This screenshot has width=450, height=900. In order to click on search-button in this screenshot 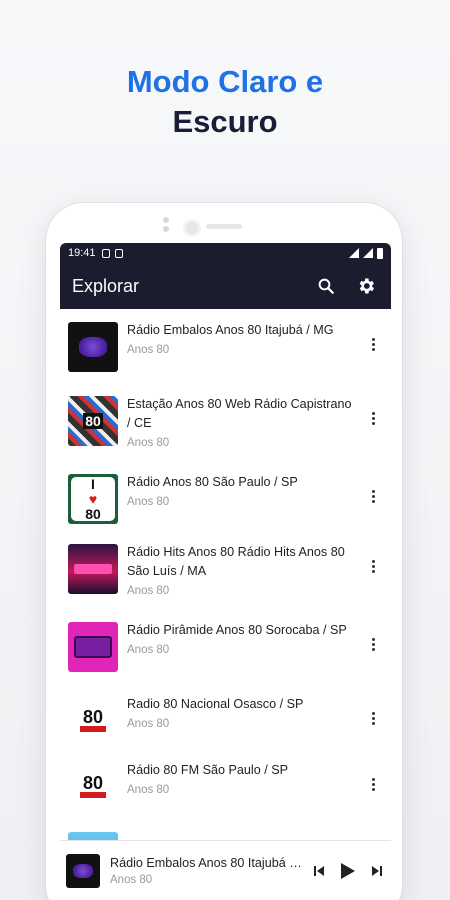, I will do `click(326, 286)`.